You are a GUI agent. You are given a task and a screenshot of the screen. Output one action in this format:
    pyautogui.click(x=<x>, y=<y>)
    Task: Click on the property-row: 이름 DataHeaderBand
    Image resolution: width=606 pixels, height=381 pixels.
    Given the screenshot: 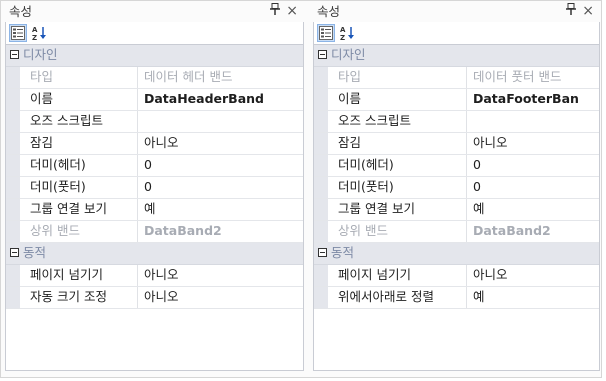 What is the action you would take?
    pyautogui.click(x=154, y=100)
    